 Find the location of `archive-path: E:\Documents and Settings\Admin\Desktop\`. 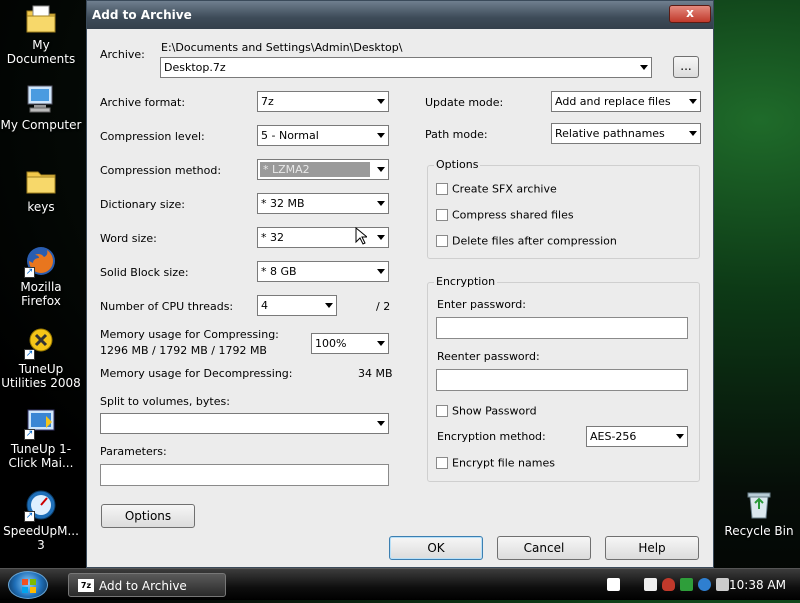

archive-path: E:\Documents and Settings\Admin\Desktop\ is located at coordinates (282, 47).